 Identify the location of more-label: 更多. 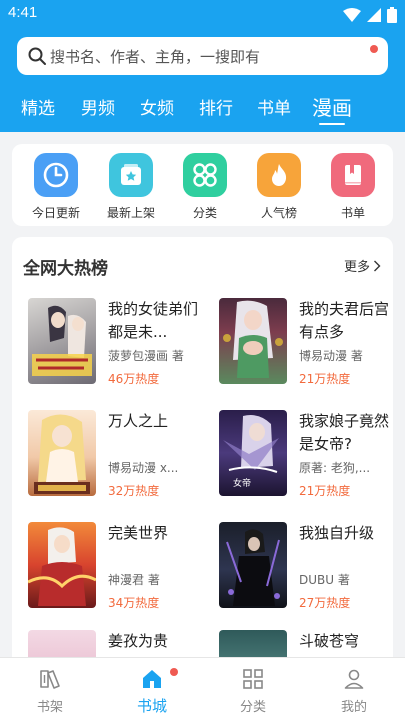
(356, 267).